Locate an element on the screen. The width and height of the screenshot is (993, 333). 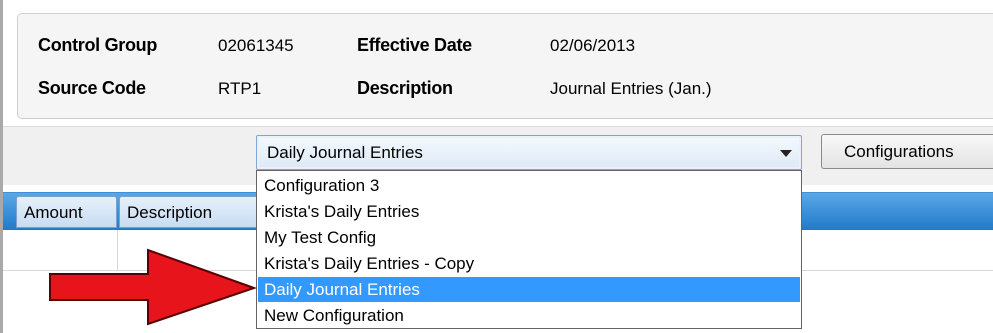
red-arrow-icon is located at coordinates (153, 287).